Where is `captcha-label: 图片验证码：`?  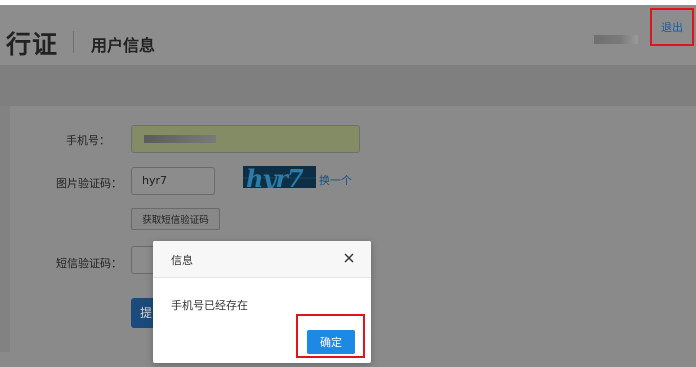 captcha-label: 图片验证码： is located at coordinates (89, 183).